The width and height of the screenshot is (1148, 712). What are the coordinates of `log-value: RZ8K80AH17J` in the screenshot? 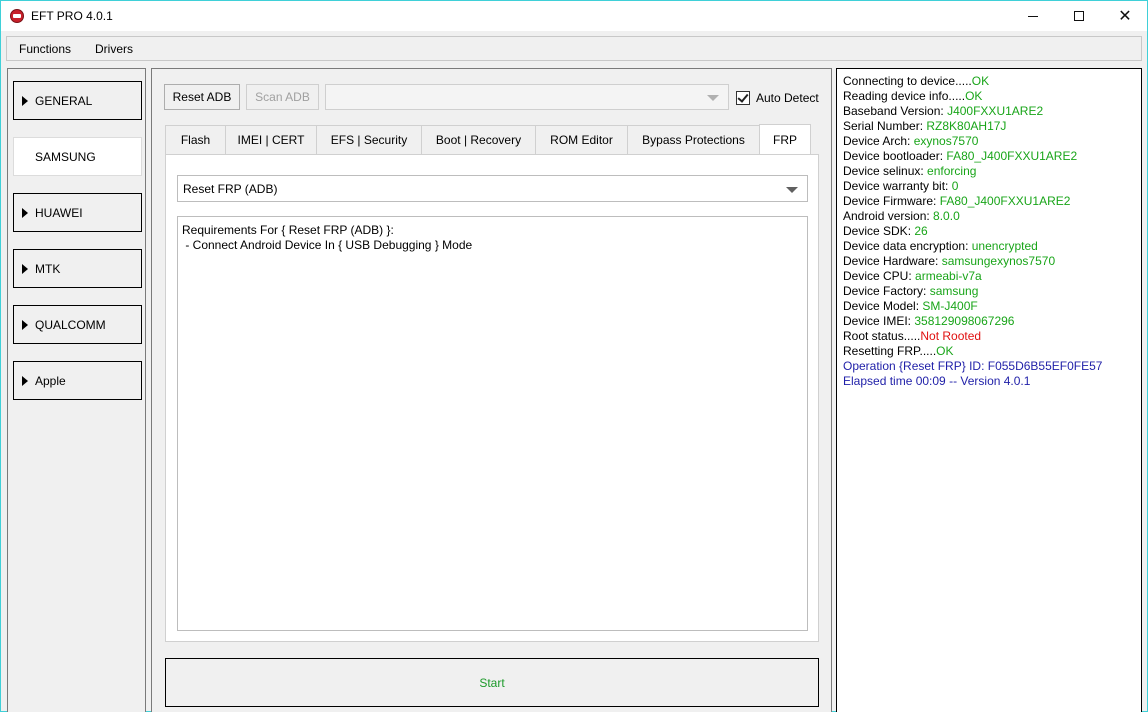 It's located at (966, 126).